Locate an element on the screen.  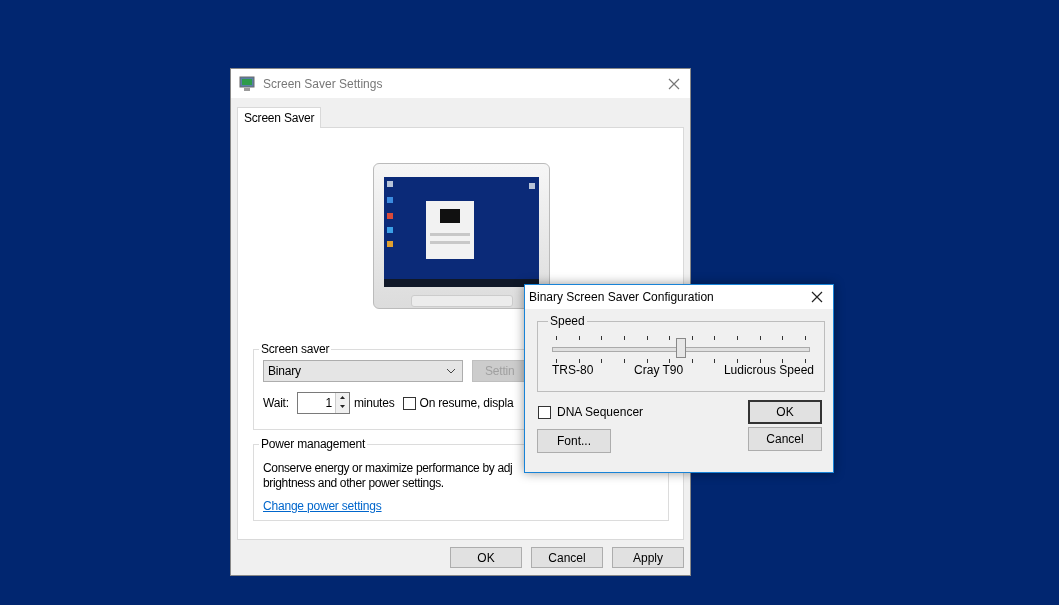
dialog-button: Apply is located at coordinates (648, 557).